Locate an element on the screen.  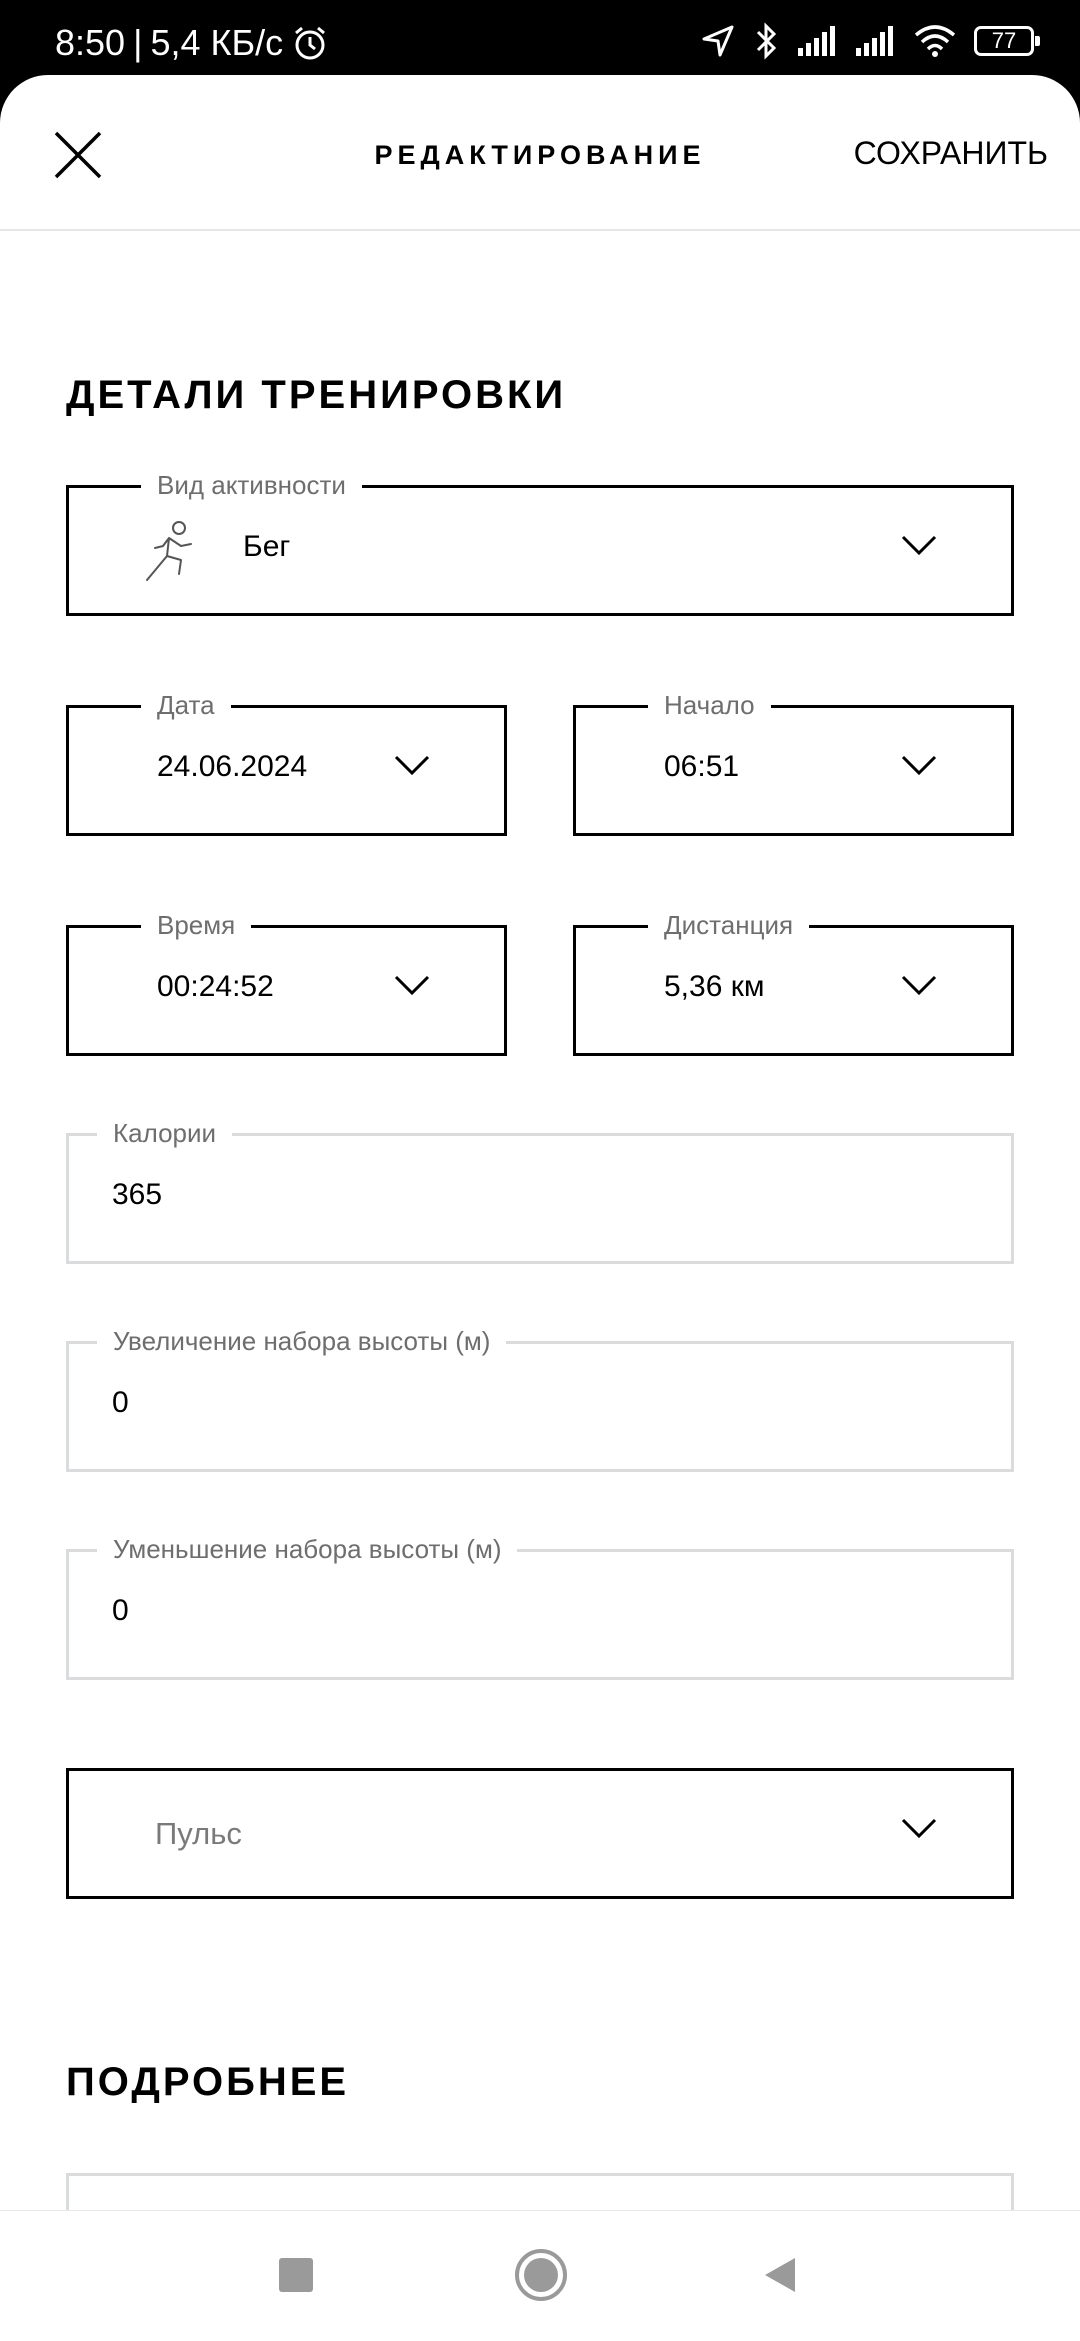
recent-apps-icon is located at coordinates (296, 2275).